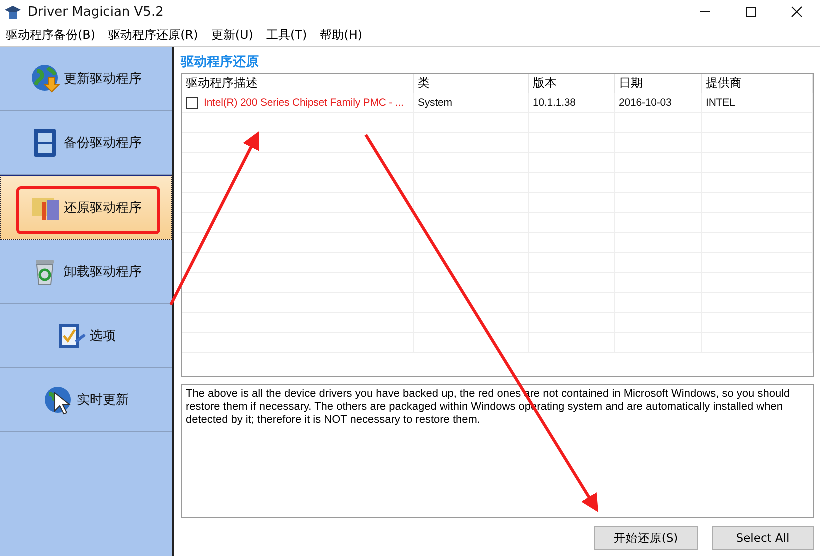 This screenshot has height=556, width=820. I want to click on table-cell: System, so click(435, 102).